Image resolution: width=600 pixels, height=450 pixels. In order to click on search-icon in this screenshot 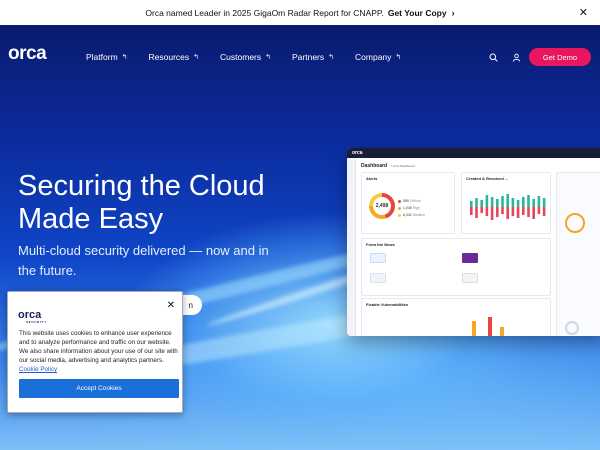, I will do `click(493, 57)`.